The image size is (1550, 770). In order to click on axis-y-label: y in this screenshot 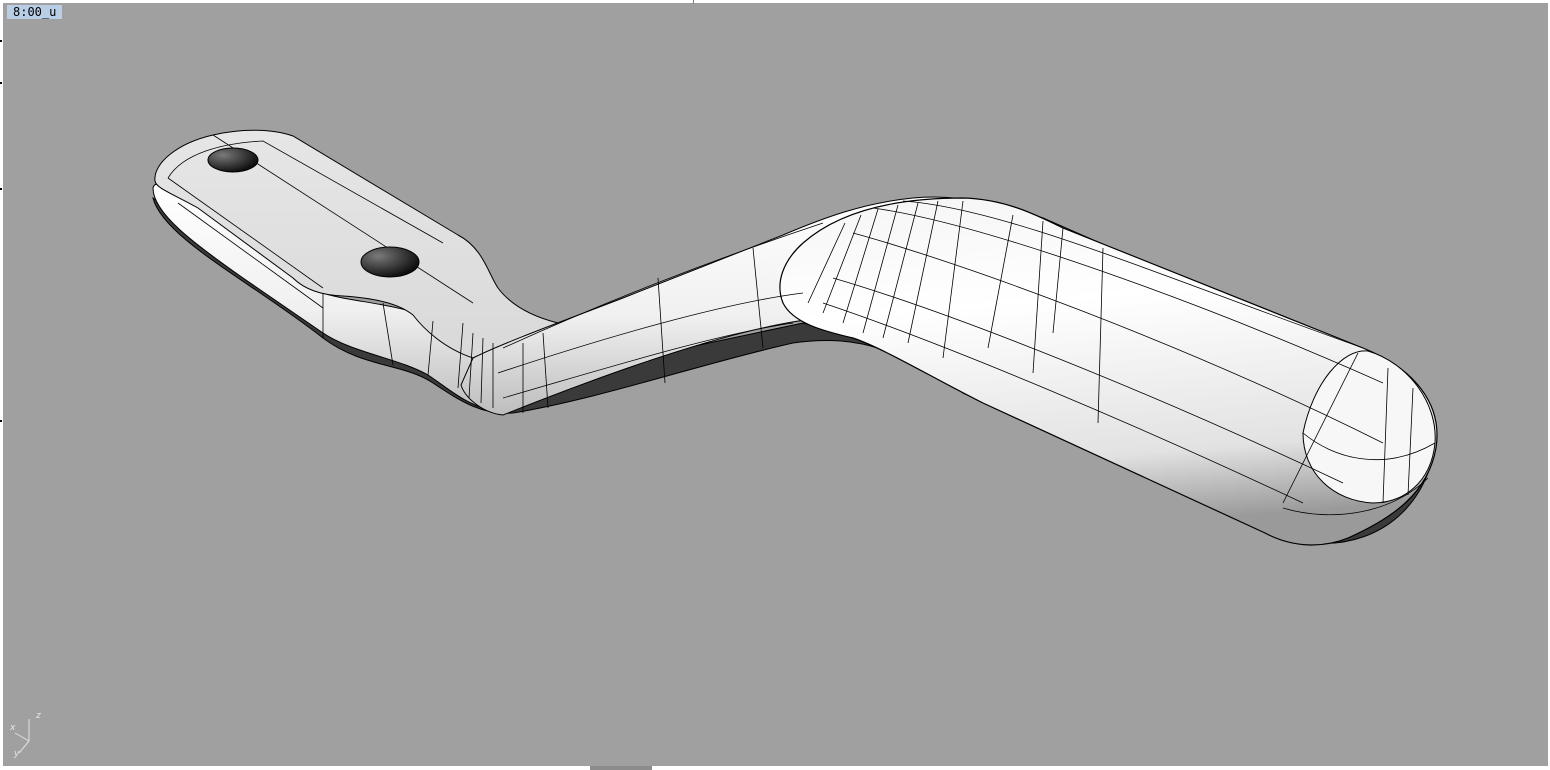, I will do `click(17, 754)`.